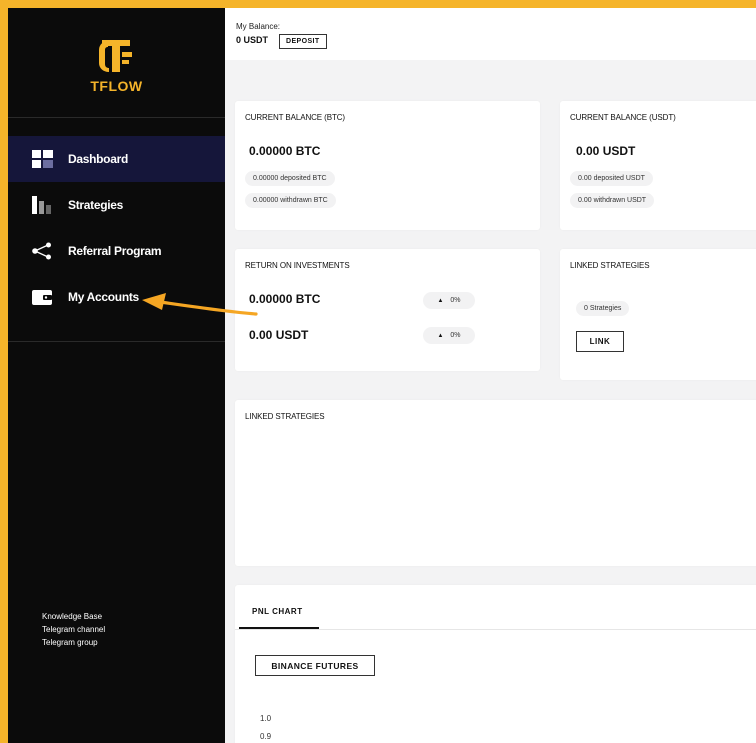  Describe the element at coordinates (495, 629) in the screenshot. I see `tab-divider` at that location.